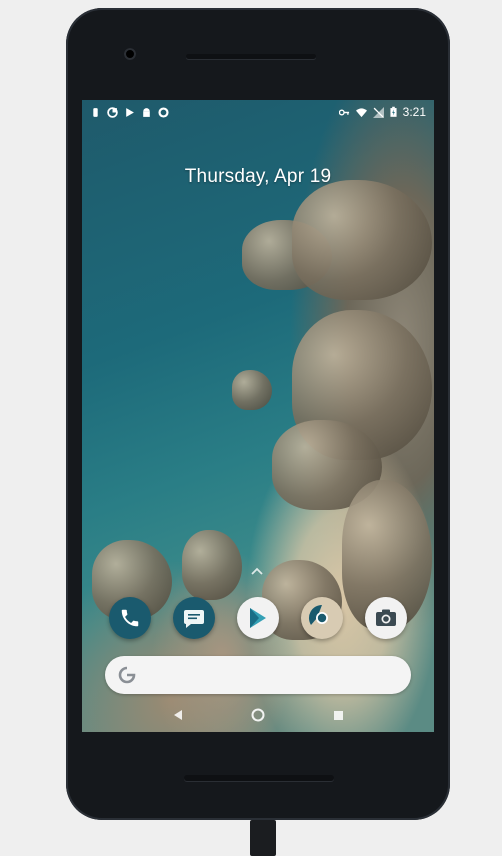  Describe the element at coordinates (127, 675) in the screenshot. I see `google-g-icon` at that location.